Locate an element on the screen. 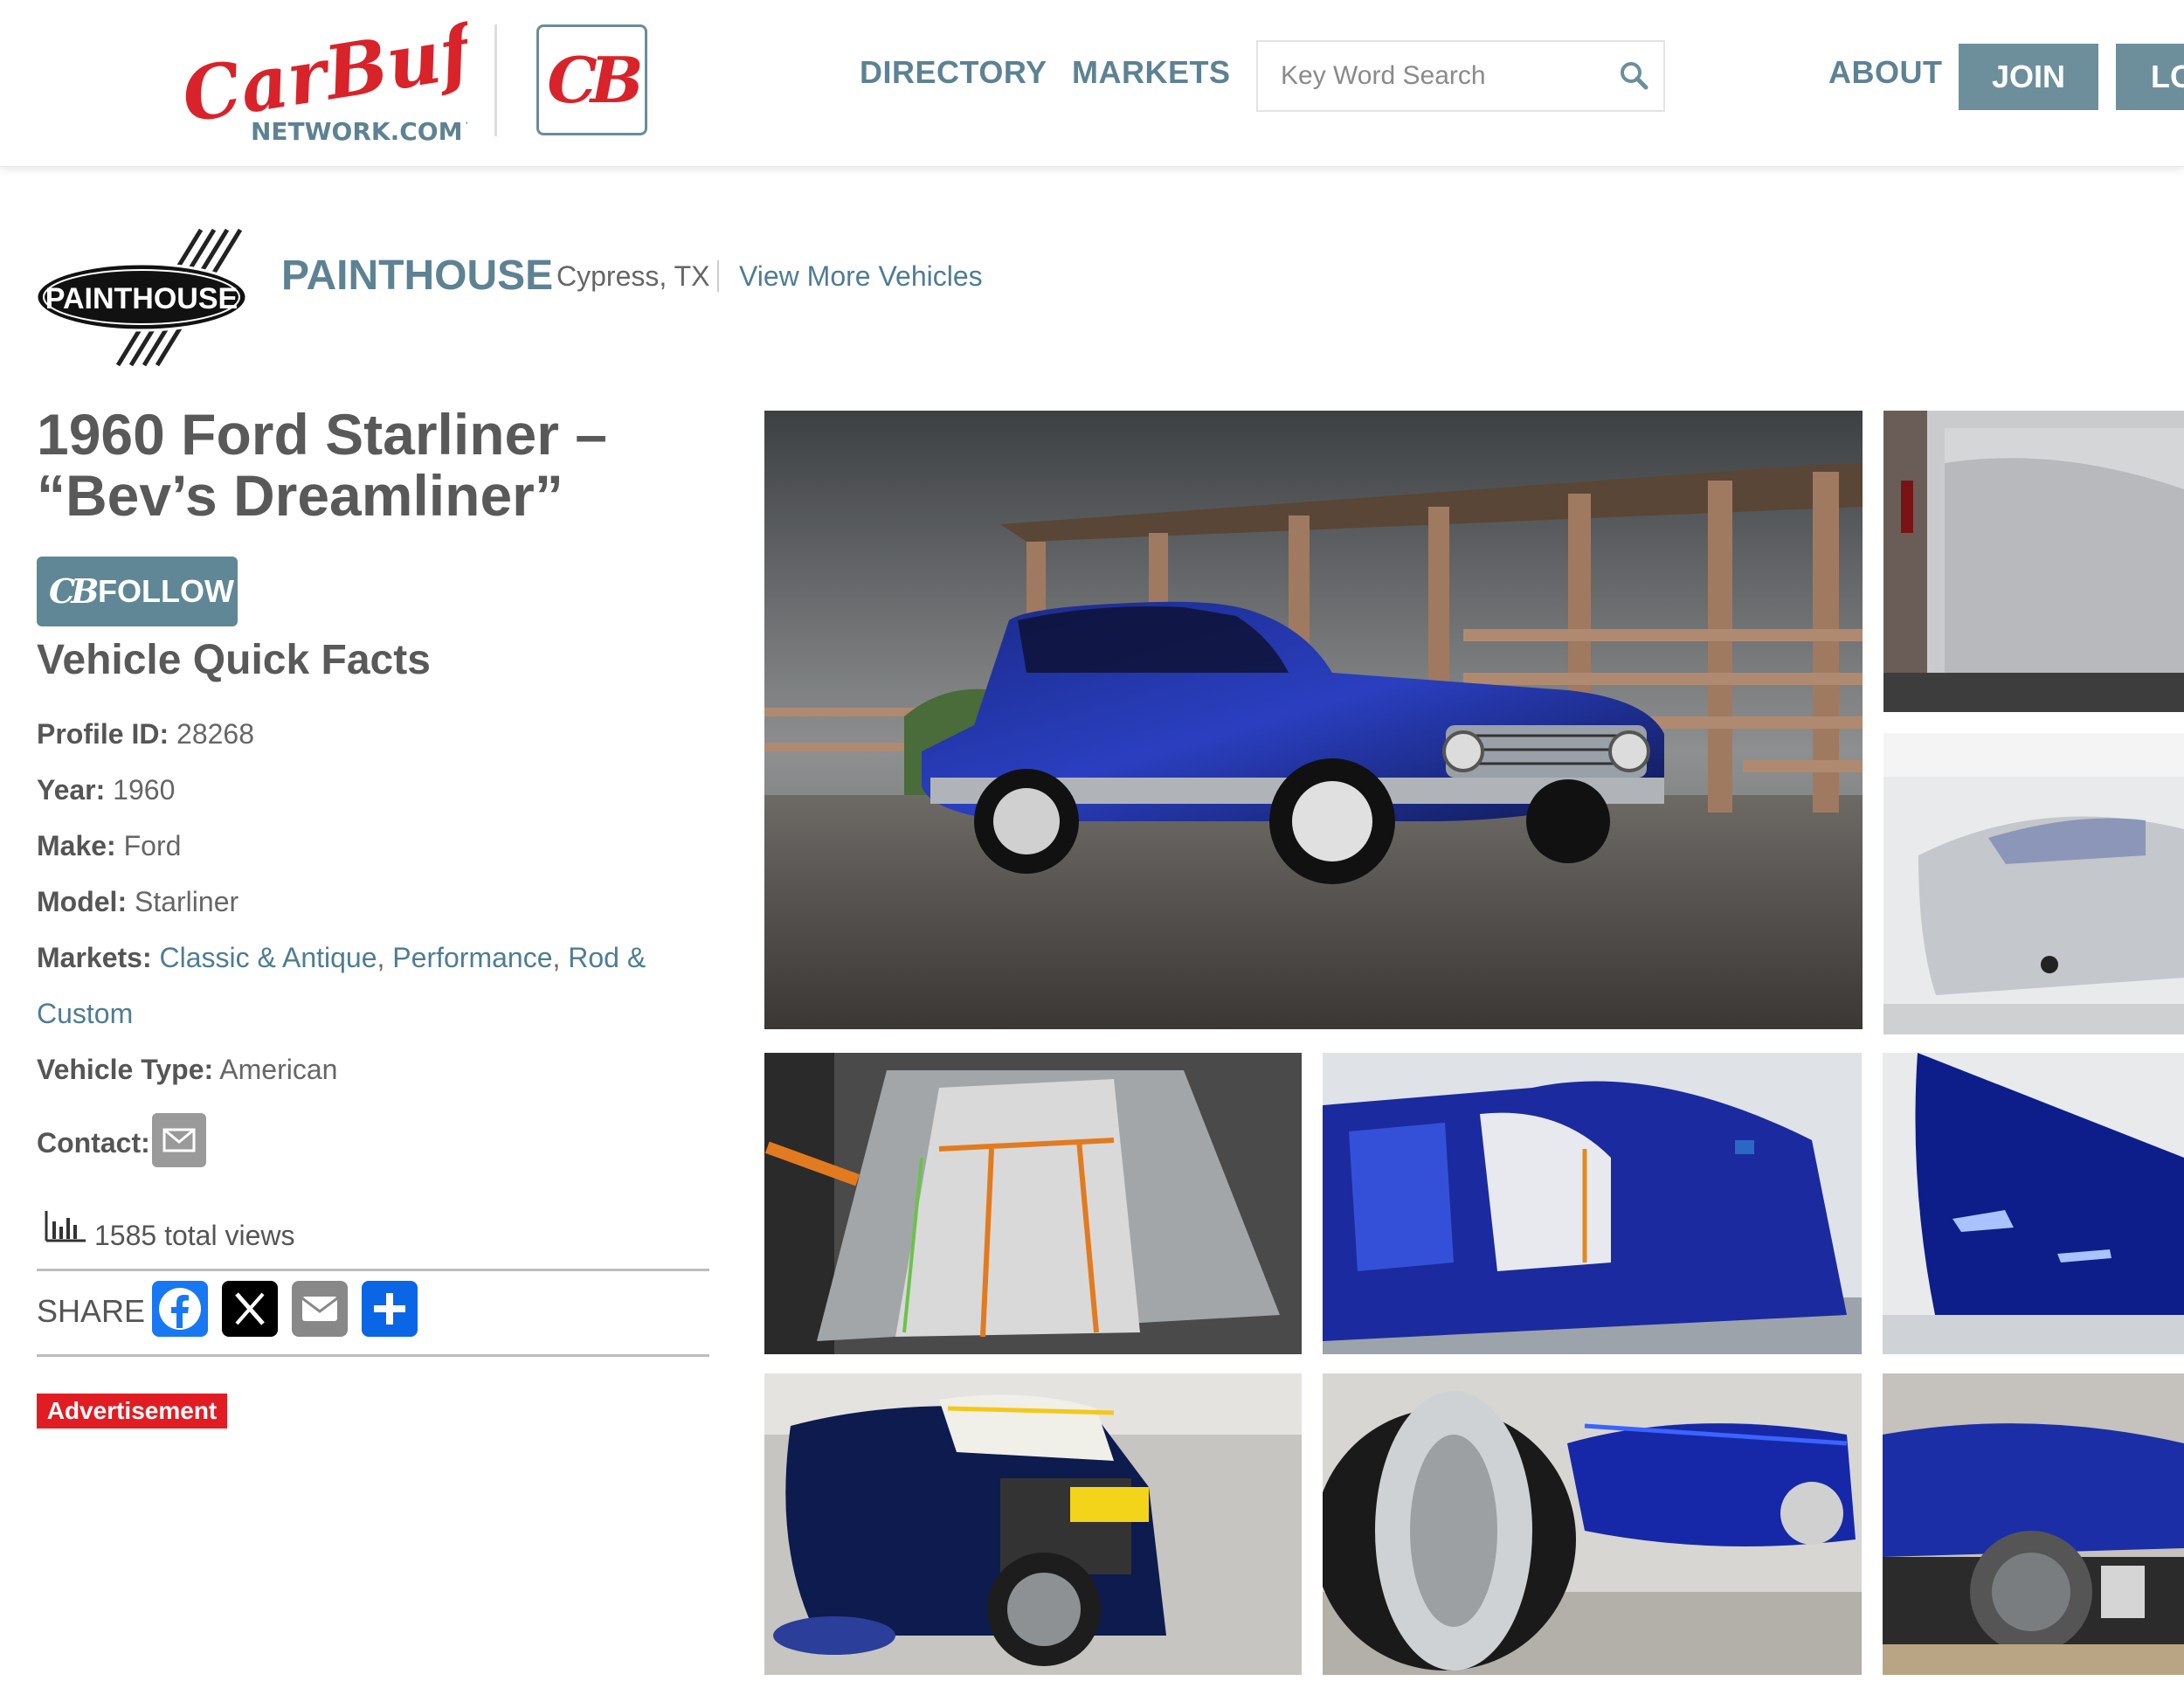 This screenshot has height=1681, width=2184. fact-vehicle-type: Vehicle Type: American is located at coordinates (187, 1070).